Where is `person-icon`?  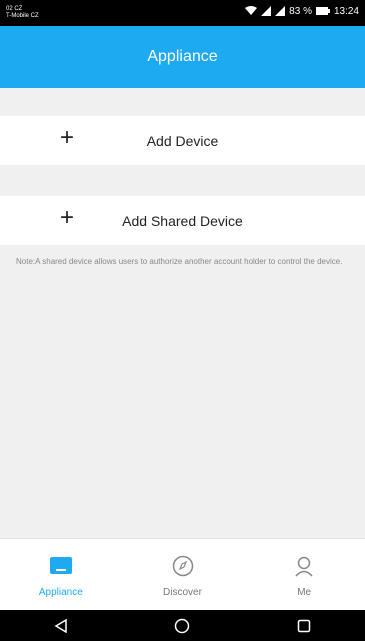 person-icon is located at coordinates (304, 566).